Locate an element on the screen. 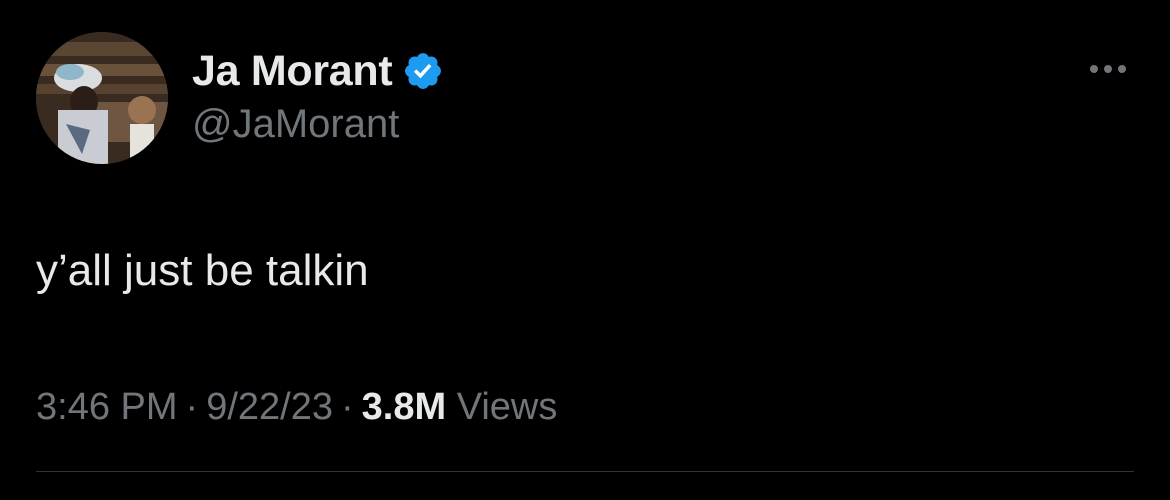 The height and width of the screenshot is (500, 1170). verified-badge-icon is located at coordinates (423, 71).